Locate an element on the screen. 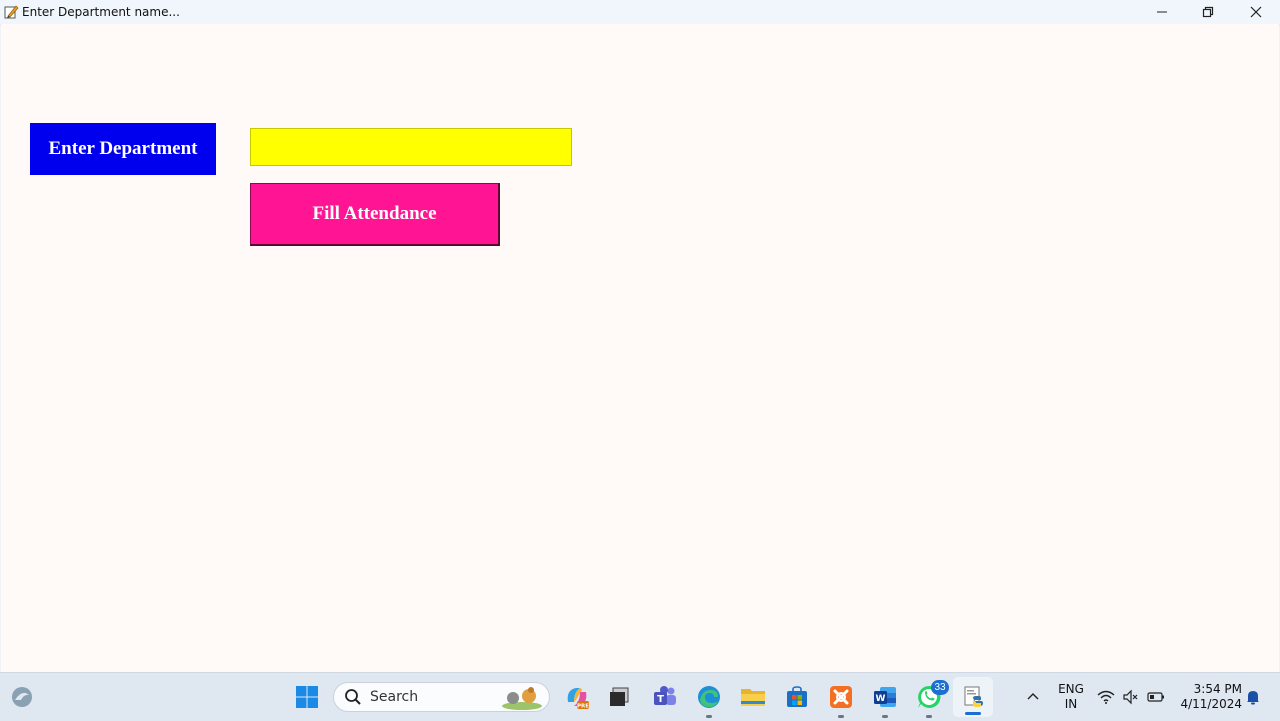 The image size is (1280, 721). bell-icon is located at coordinates (1253, 698).